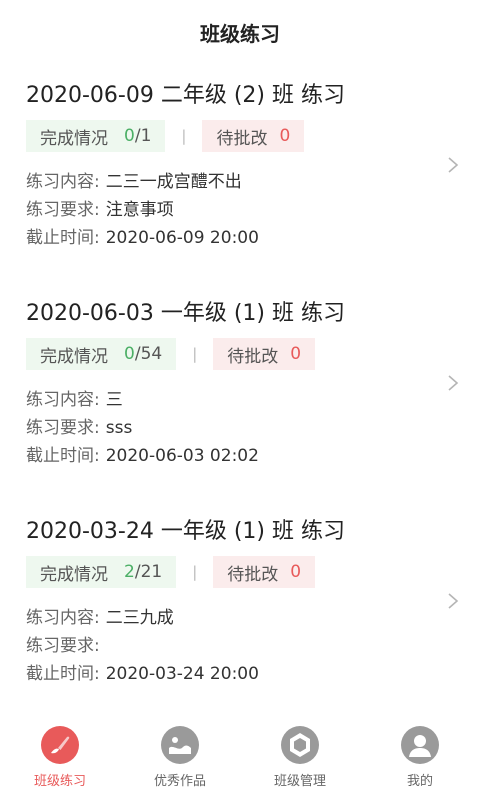  Describe the element at coordinates (179, 781) in the screenshot. I see `tab-label: 优秀作品` at that location.